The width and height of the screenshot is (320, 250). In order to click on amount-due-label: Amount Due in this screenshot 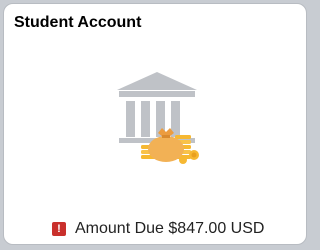, I will do `click(119, 228)`.